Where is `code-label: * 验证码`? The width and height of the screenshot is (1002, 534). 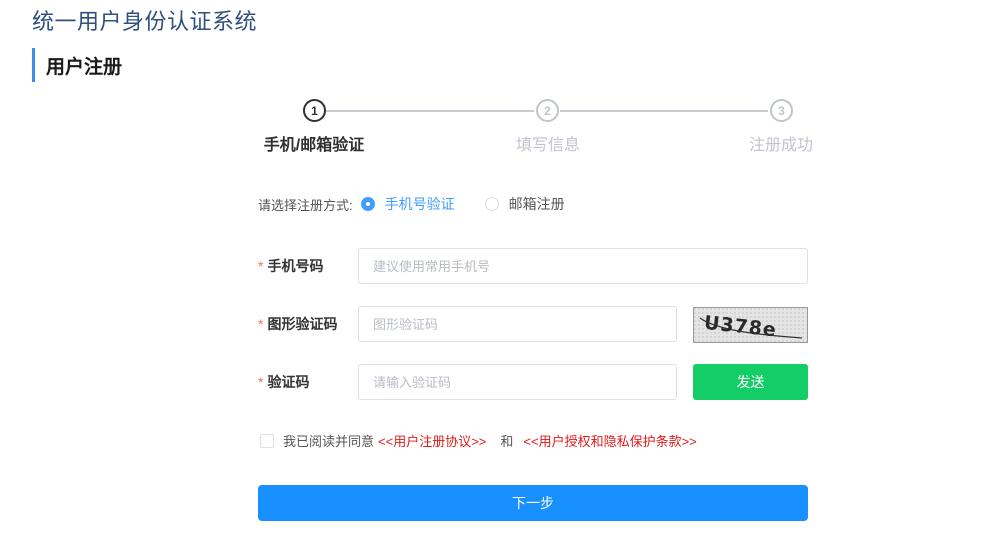 code-label: * 验证码 is located at coordinates (284, 382).